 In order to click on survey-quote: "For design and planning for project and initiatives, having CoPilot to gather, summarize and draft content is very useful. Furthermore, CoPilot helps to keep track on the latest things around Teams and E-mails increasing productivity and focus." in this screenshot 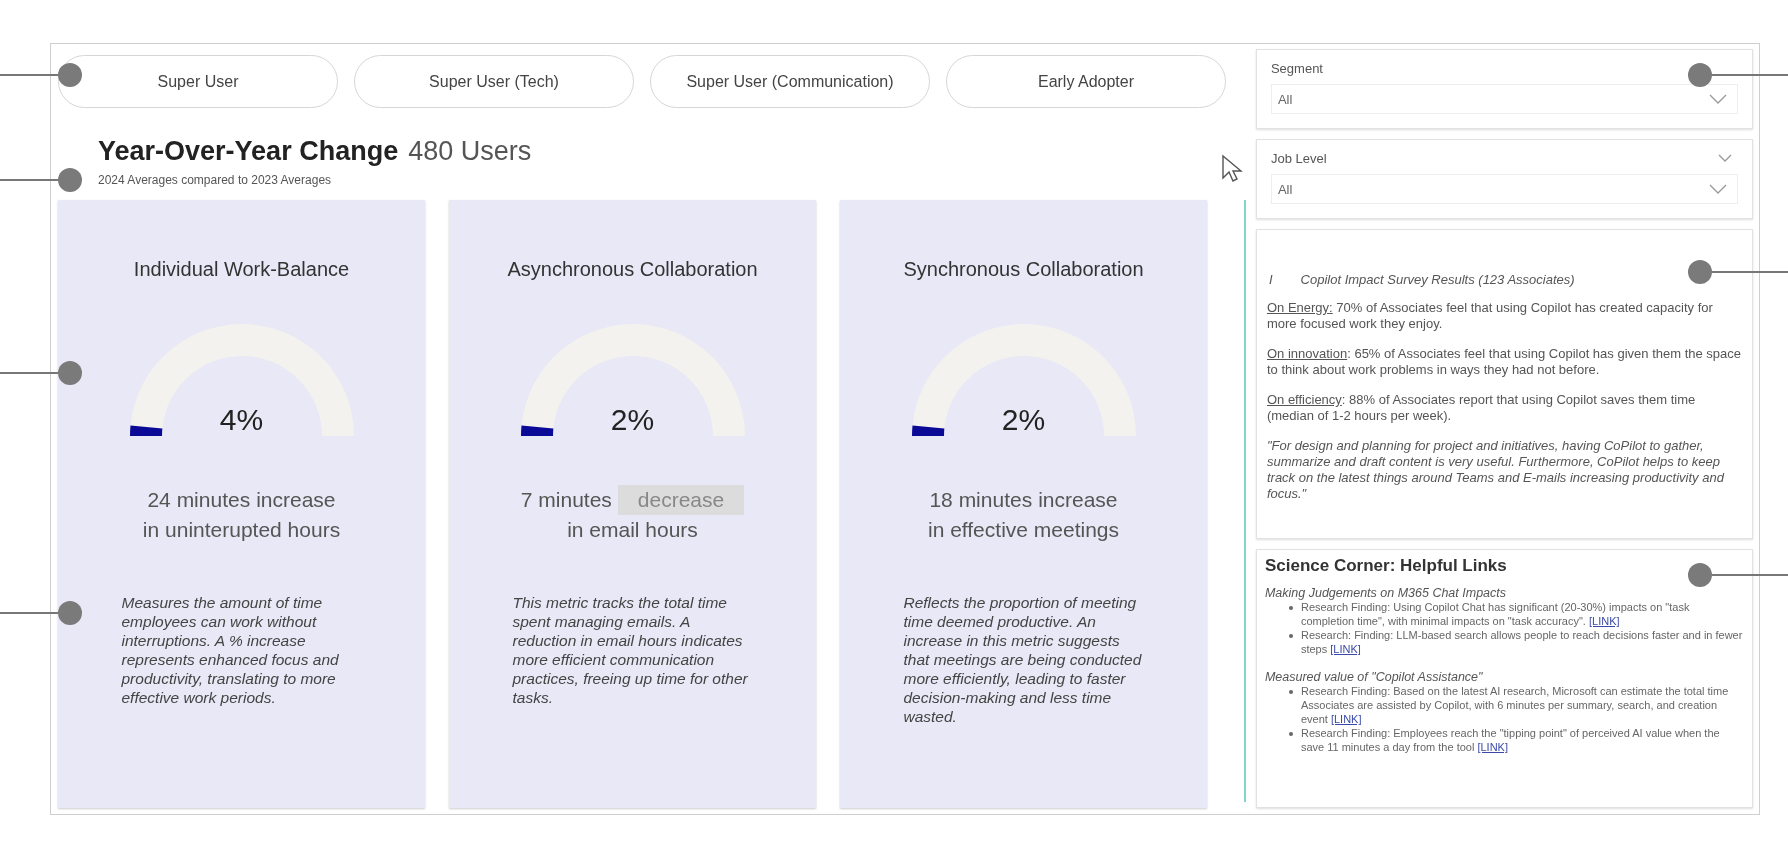, I will do `click(1496, 470)`.